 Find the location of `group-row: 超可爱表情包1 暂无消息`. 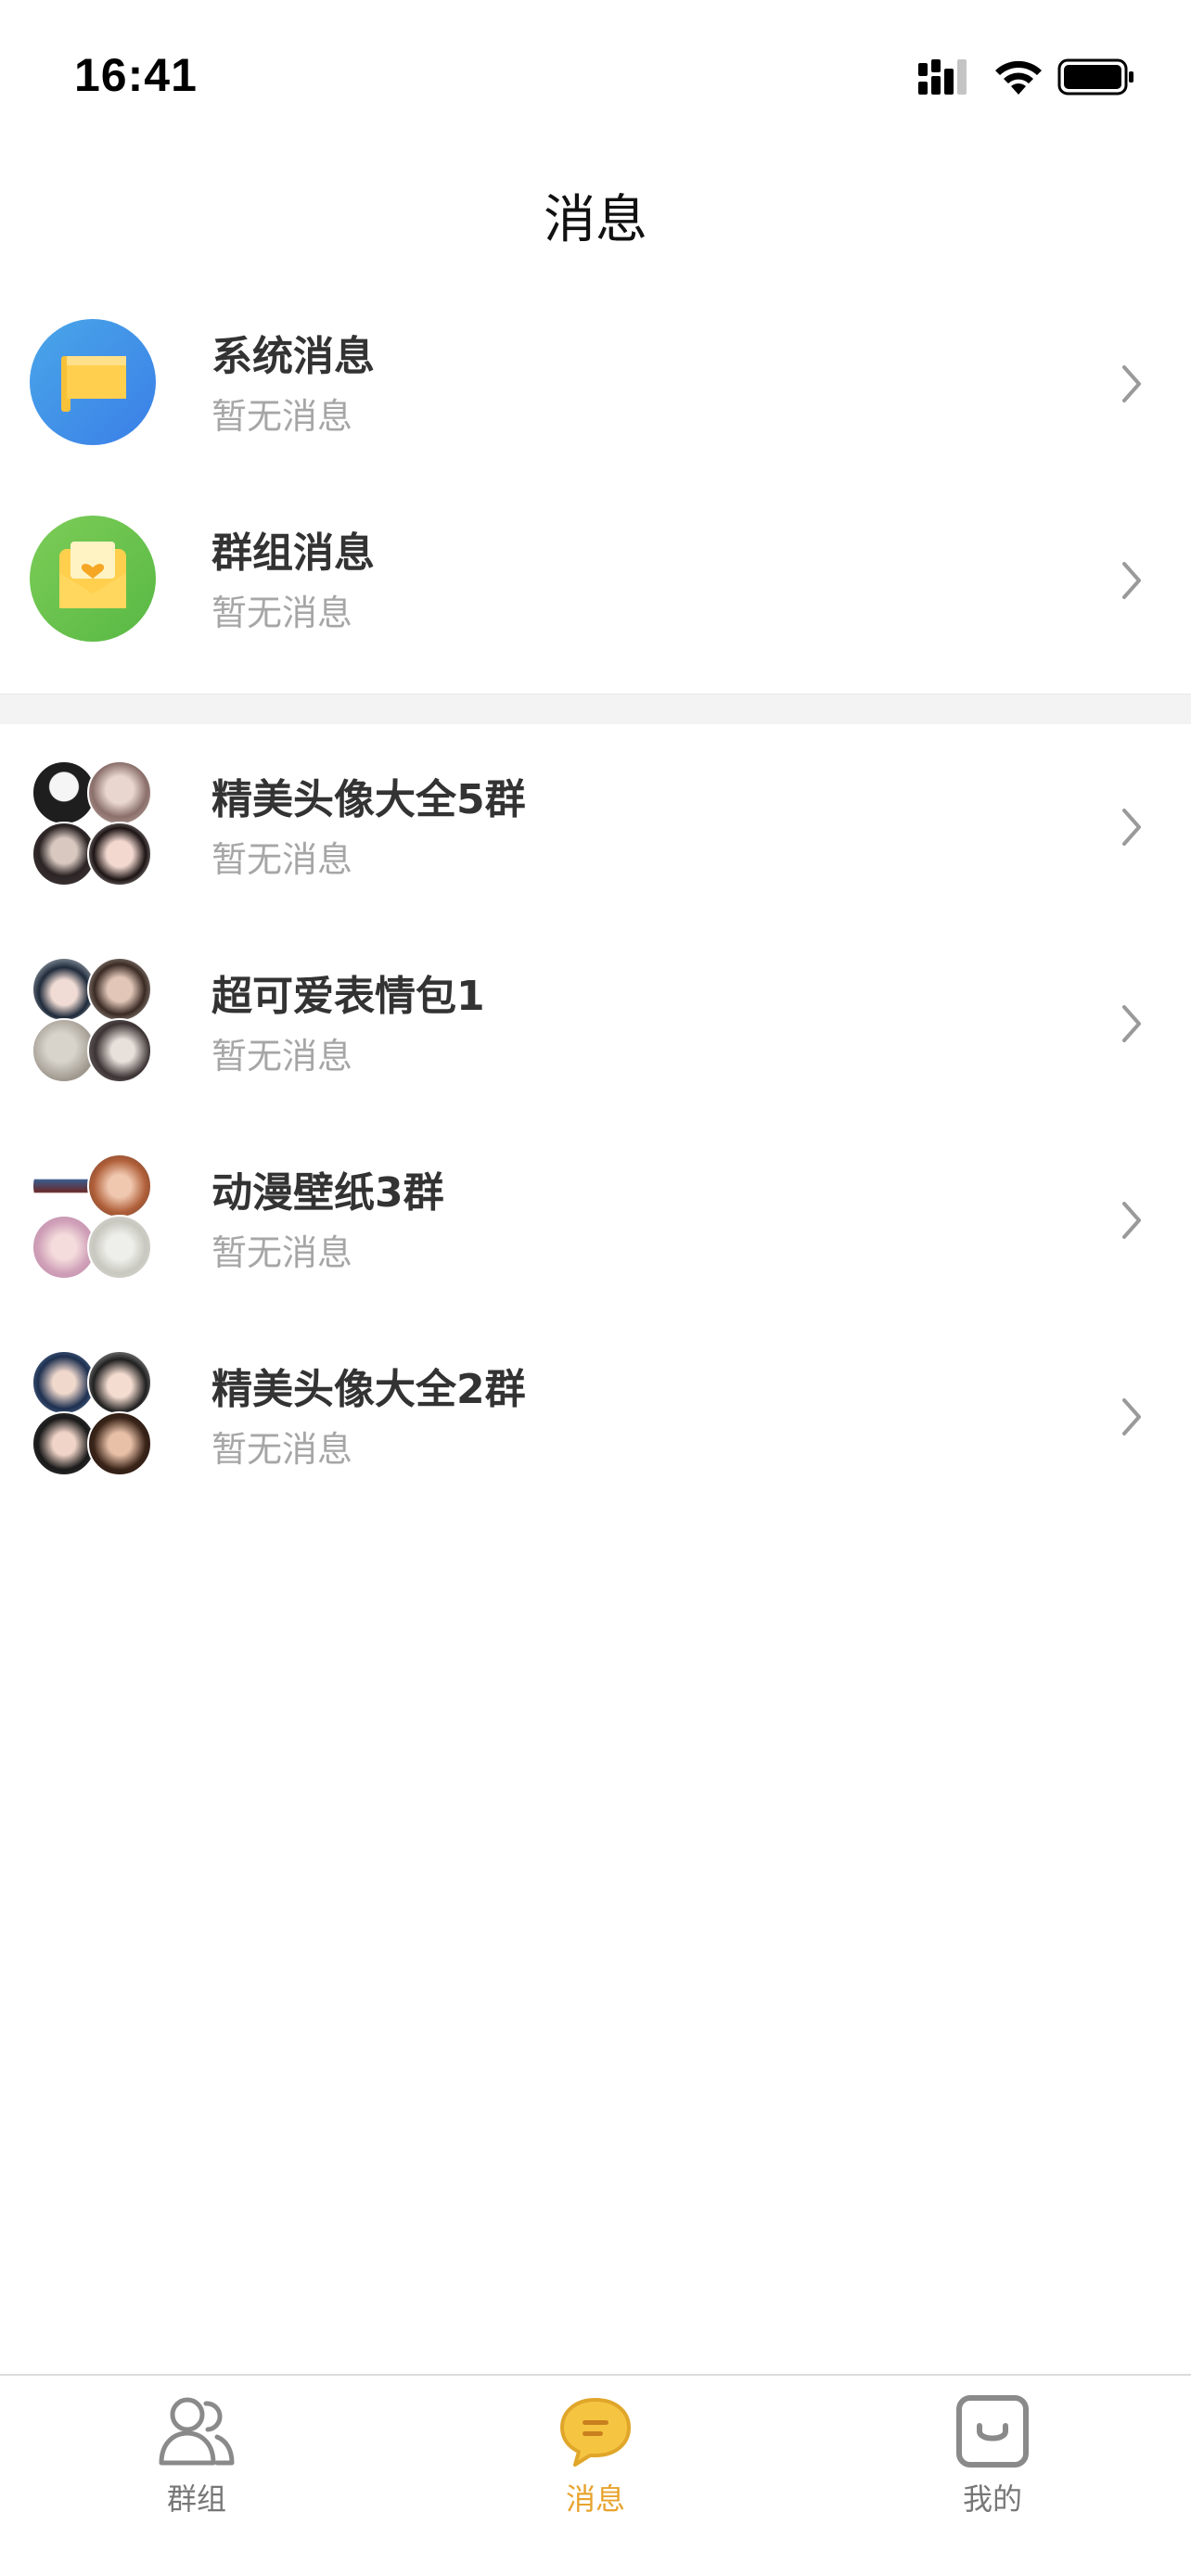

group-row: 超可爱表情包1 暂无消息 is located at coordinates (595, 1022).